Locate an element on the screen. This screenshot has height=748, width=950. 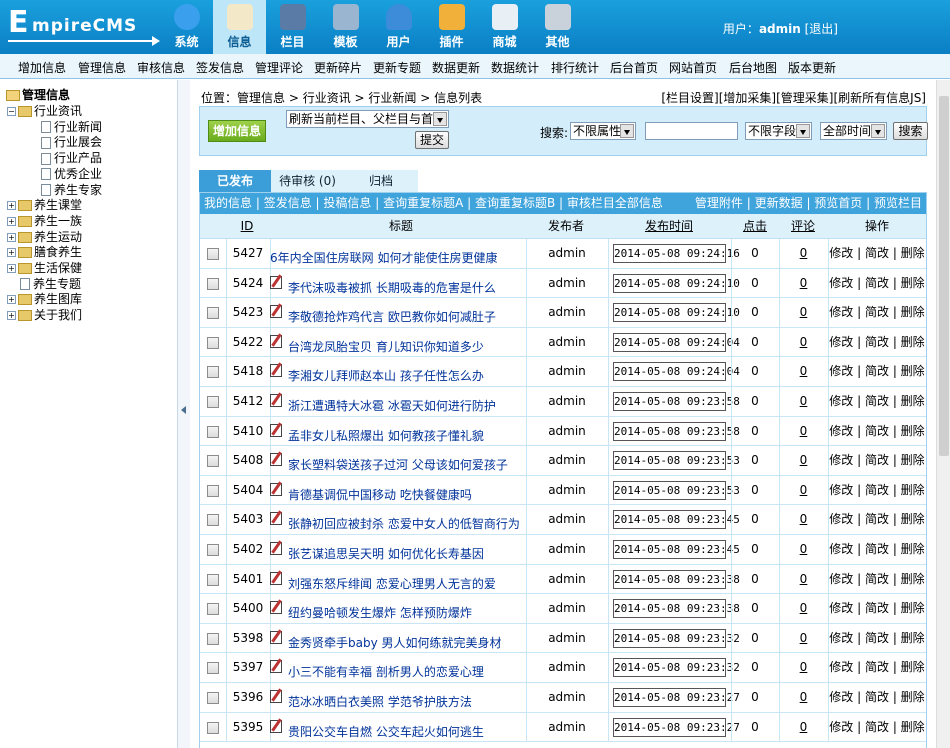
row-title-text: 肯德基调侃中国移动 吃快餐健康吗 is located at coordinates (380, 495).